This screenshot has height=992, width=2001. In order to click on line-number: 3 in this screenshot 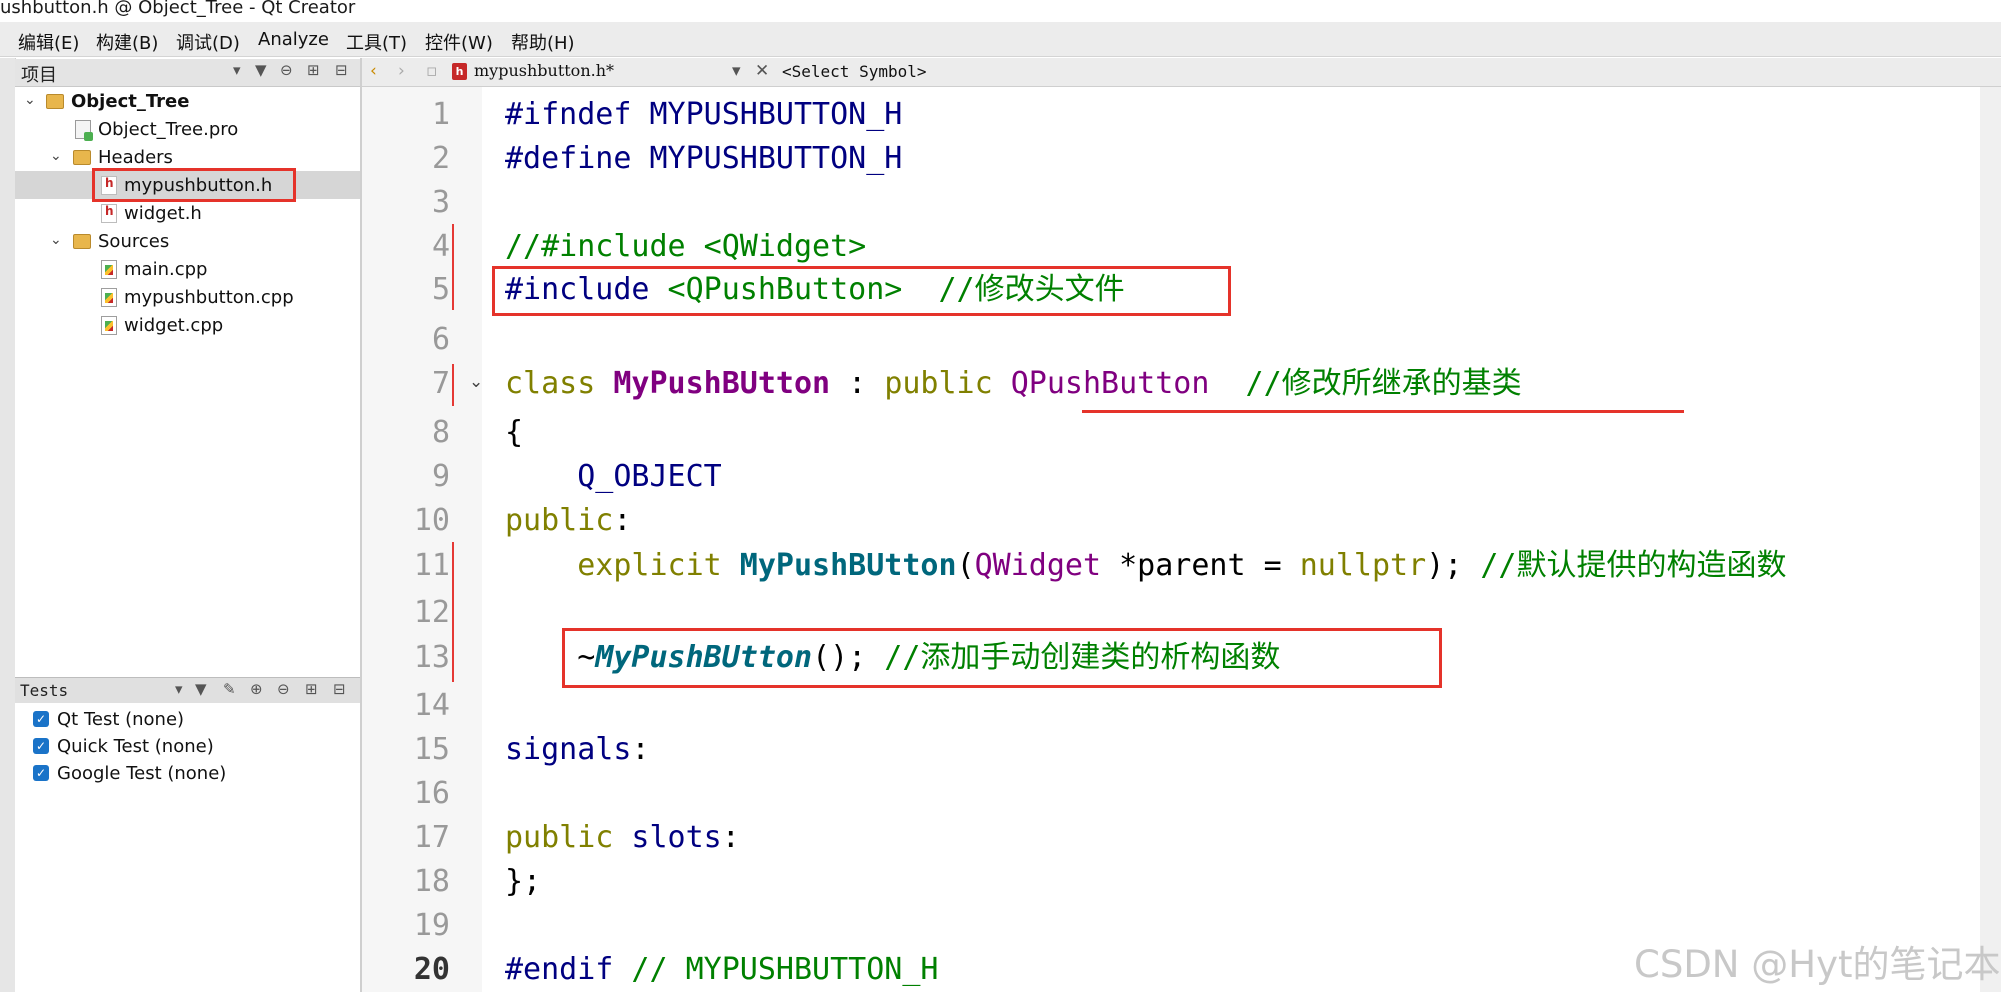, I will do `click(440, 202)`.